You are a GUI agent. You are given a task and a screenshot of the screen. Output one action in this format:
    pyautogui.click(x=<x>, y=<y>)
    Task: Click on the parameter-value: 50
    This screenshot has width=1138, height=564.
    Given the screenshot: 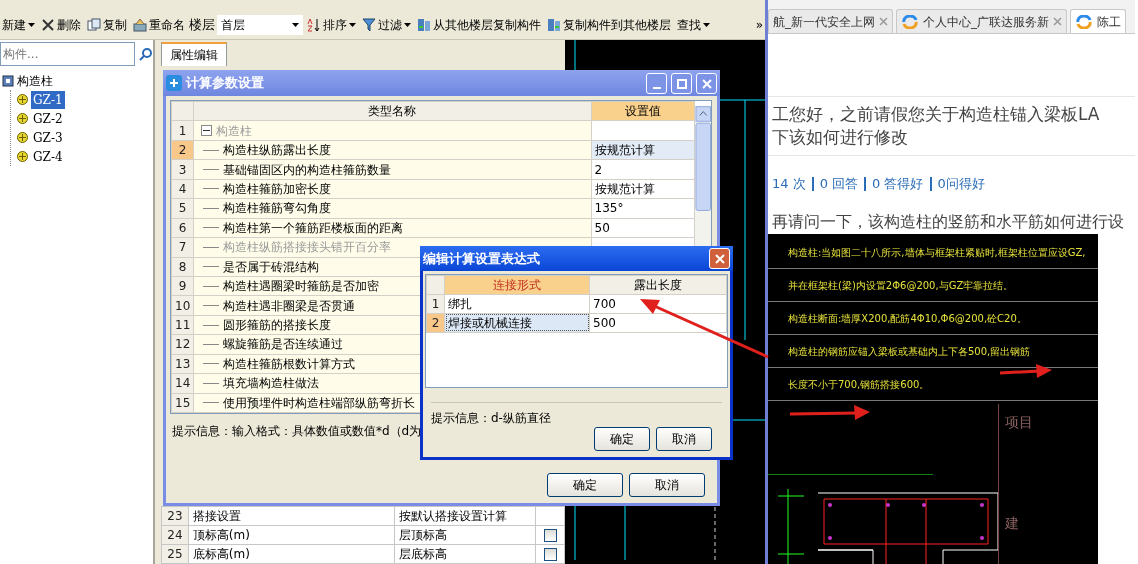 What is the action you would take?
    pyautogui.click(x=602, y=227)
    